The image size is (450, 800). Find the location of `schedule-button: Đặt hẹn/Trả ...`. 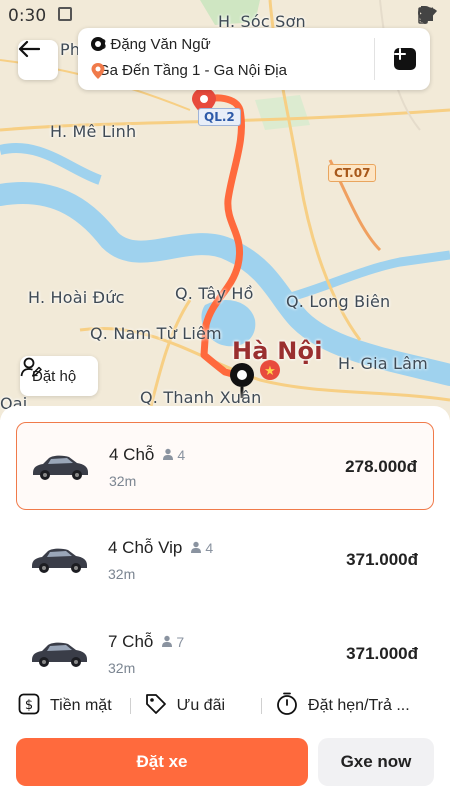

schedule-button: Đặt hẹn/Trả ... is located at coordinates (343, 706).